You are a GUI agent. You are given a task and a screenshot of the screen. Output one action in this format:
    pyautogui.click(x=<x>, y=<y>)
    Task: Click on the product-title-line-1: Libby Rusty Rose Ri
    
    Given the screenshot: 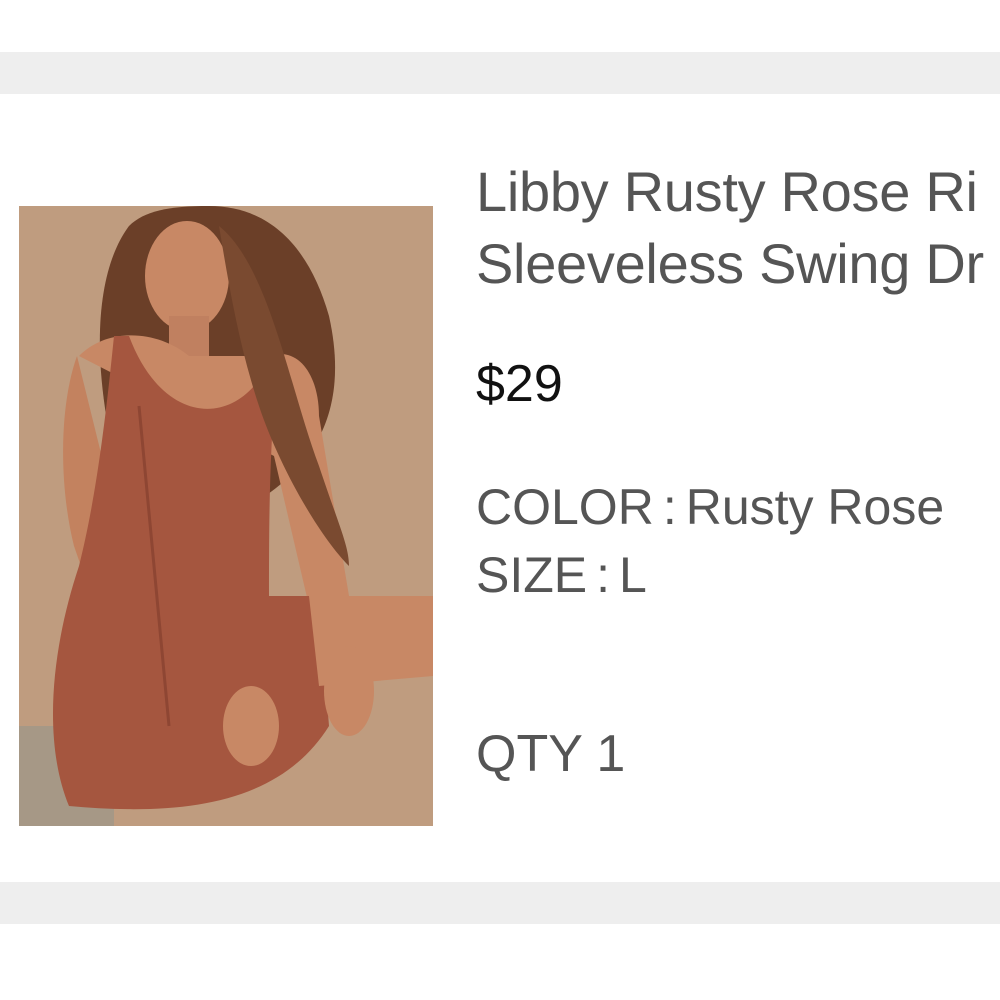 What is the action you would take?
    pyautogui.click(x=738, y=192)
    